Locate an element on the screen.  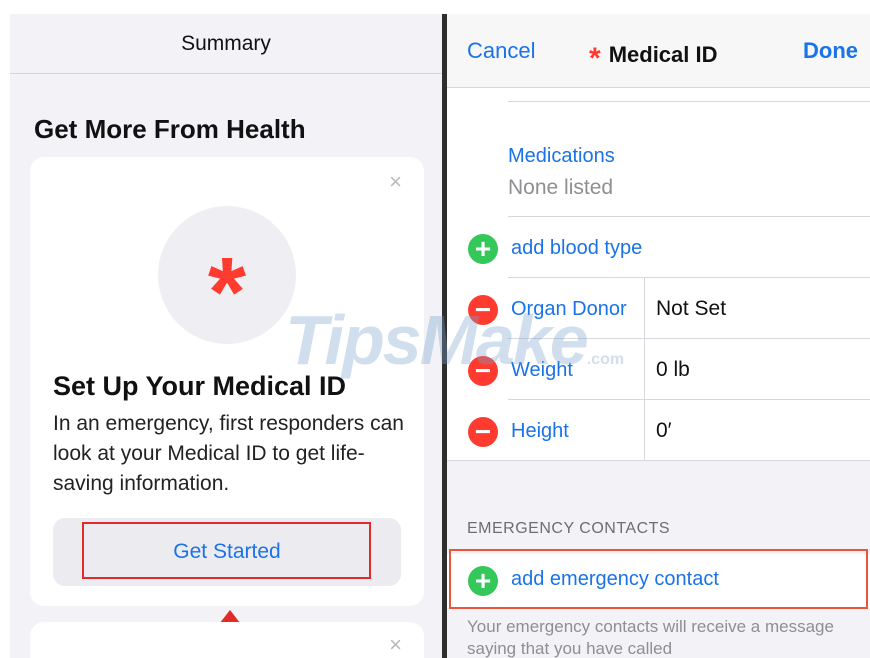
done-button: Done is located at coordinates (830, 51).